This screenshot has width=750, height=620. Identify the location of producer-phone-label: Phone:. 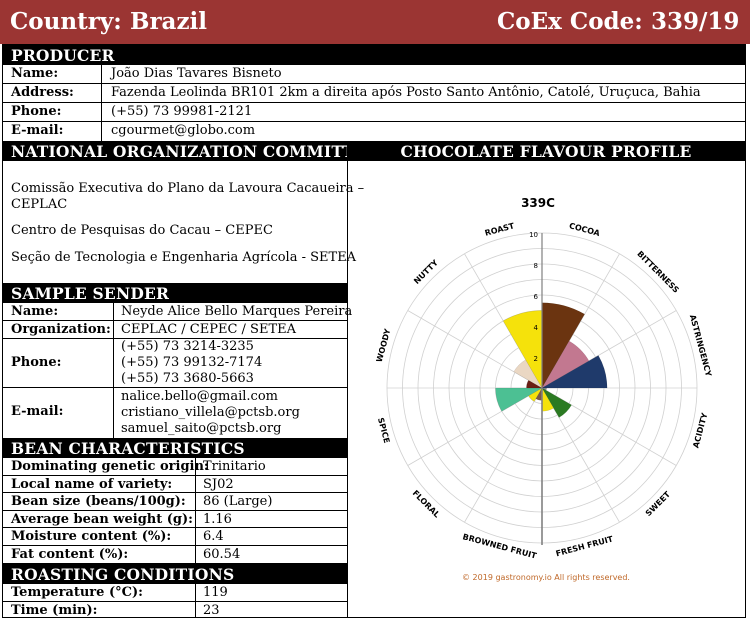
(36, 111).